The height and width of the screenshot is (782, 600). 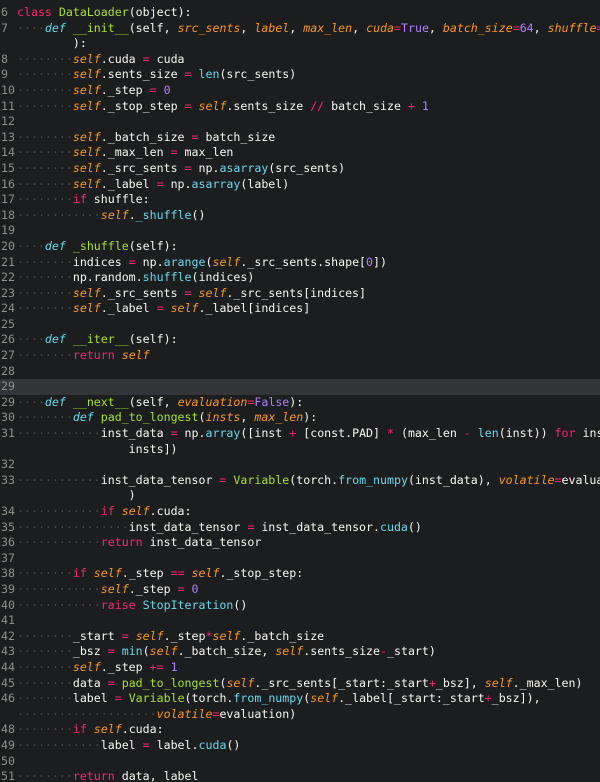 What do you see at coordinates (8, 526) in the screenshot?
I see `line-number: 35` at bounding box center [8, 526].